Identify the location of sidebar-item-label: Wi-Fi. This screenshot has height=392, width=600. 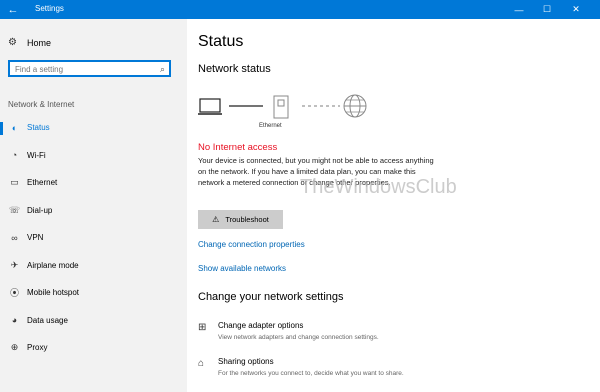
(36, 155).